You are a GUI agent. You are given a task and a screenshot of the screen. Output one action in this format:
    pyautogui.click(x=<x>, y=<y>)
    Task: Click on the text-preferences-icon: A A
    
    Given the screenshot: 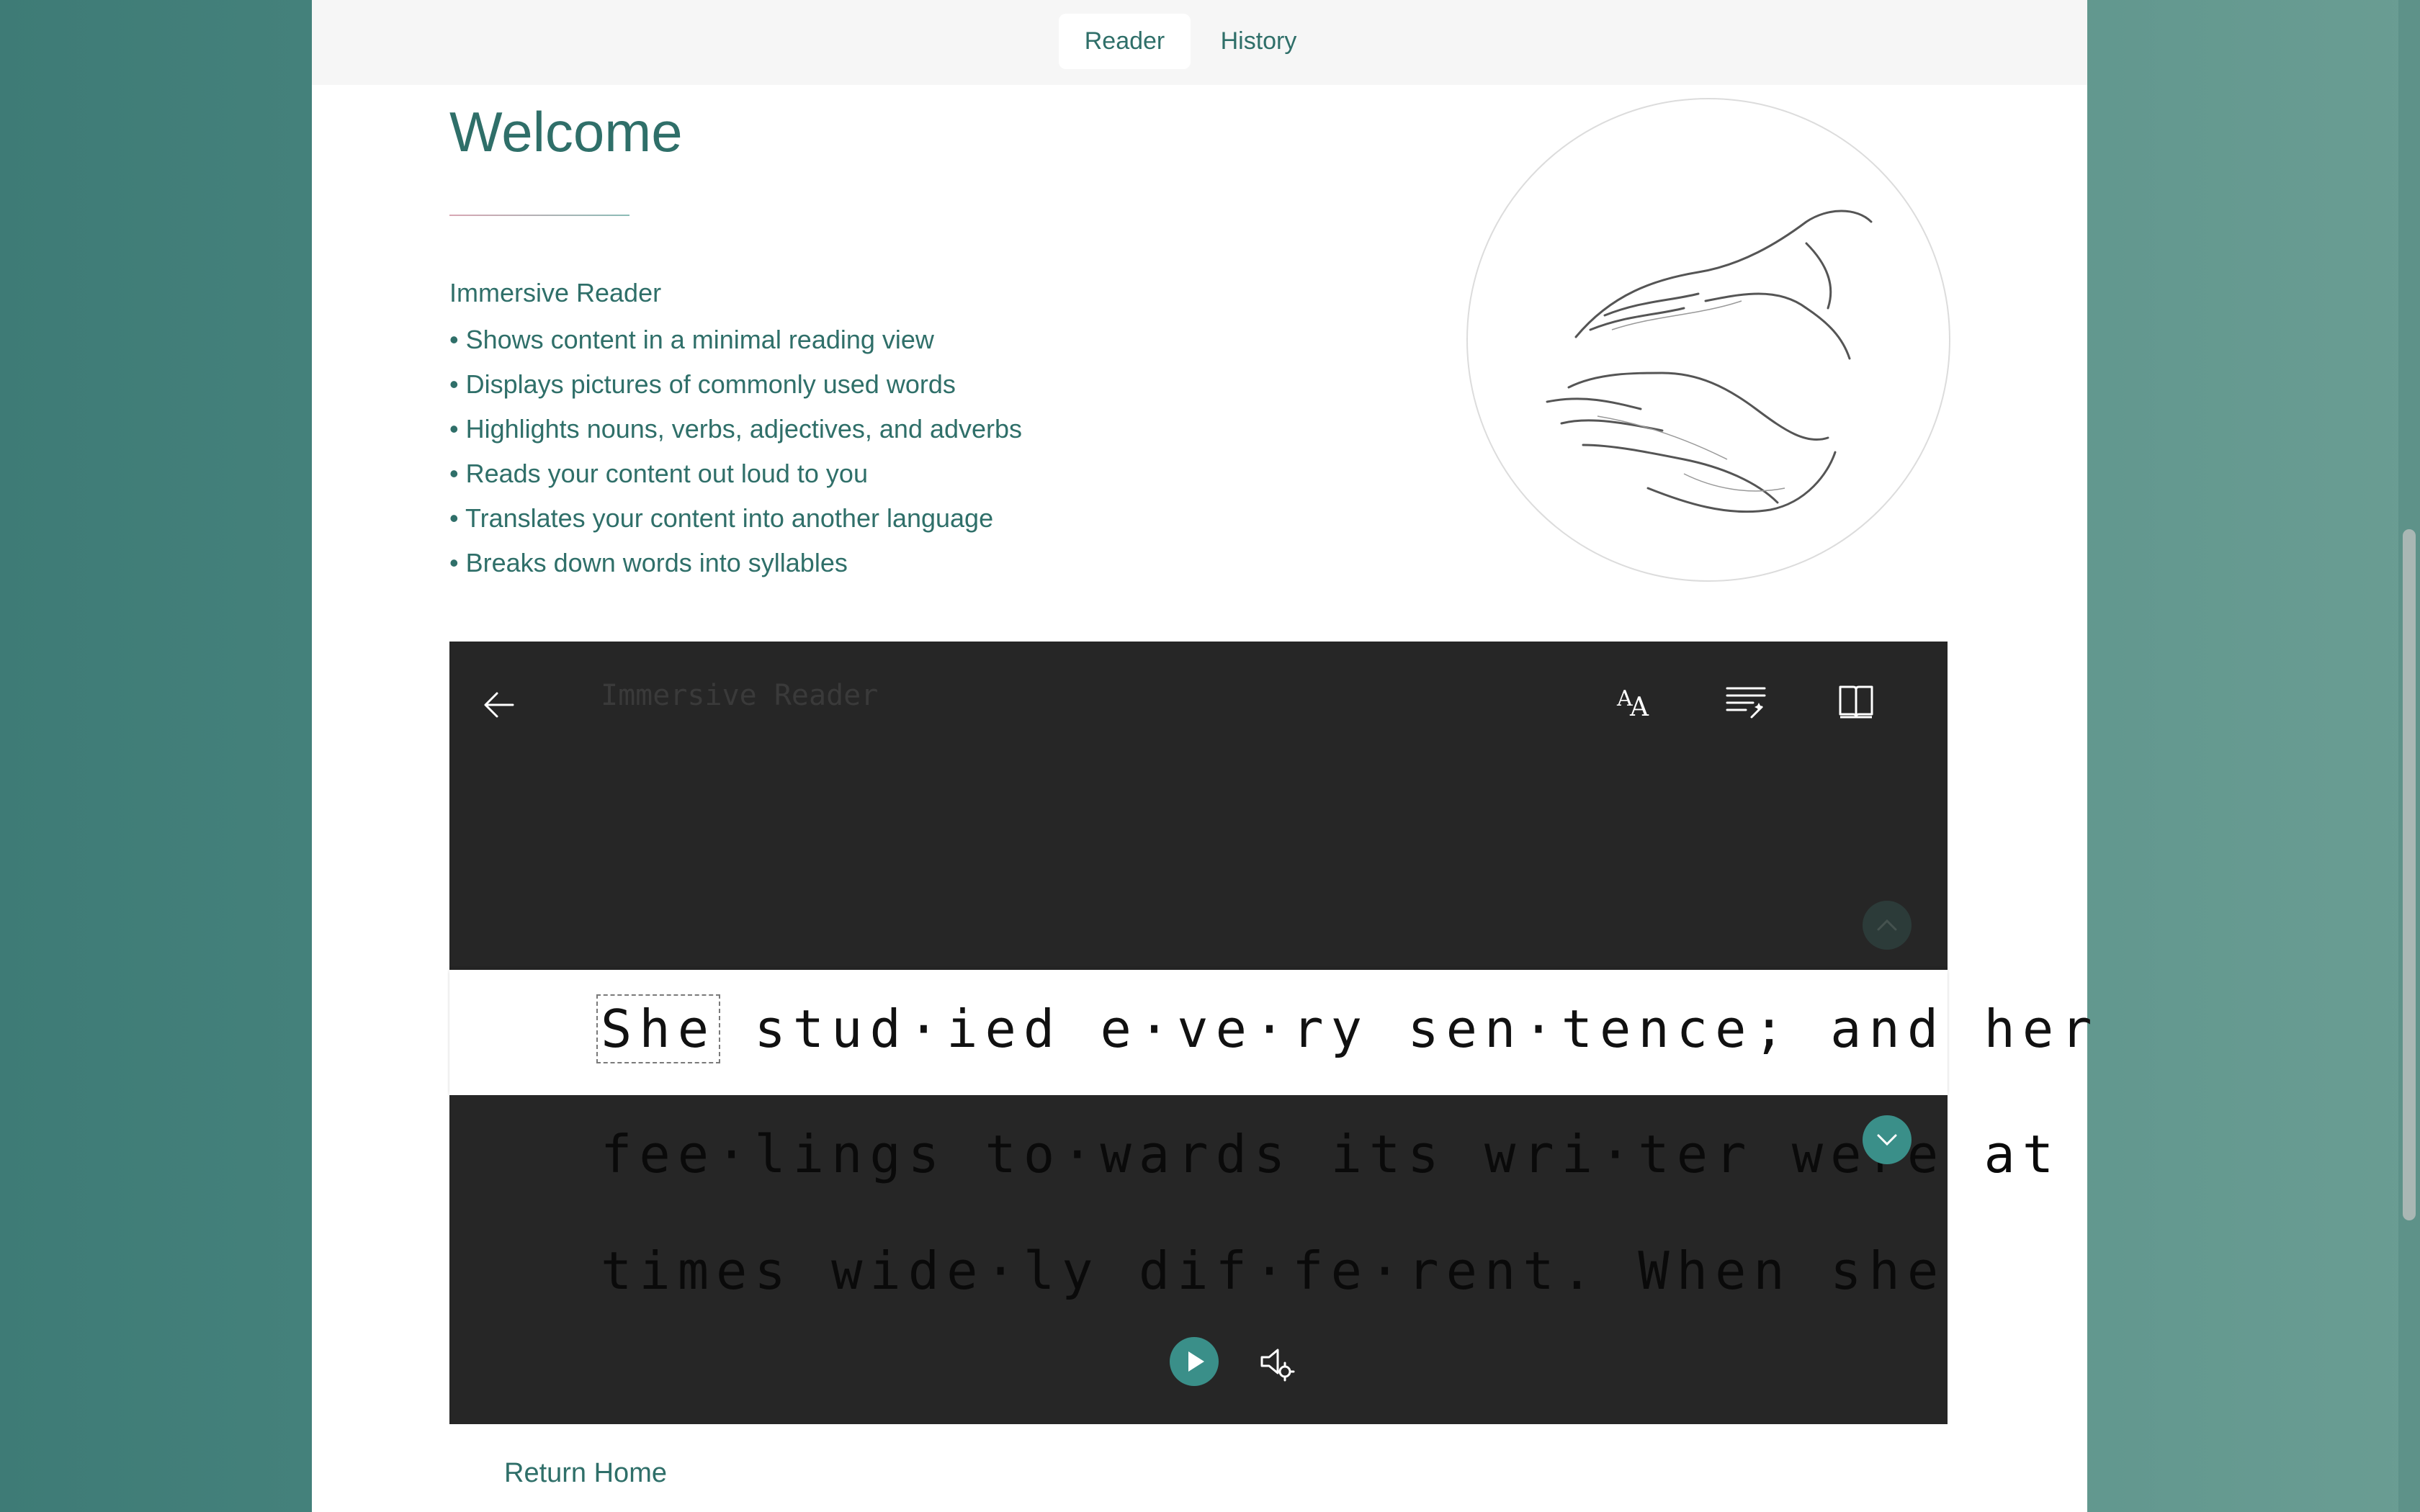 What is the action you would take?
    pyautogui.click(x=1634, y=701)
    